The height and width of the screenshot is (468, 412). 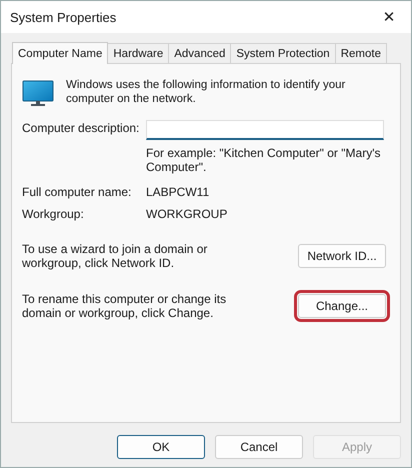 What do you see at coordinates (63, 17) in the screenshot?
I see `window-title: System Properties` at bounding box center [63, 17].